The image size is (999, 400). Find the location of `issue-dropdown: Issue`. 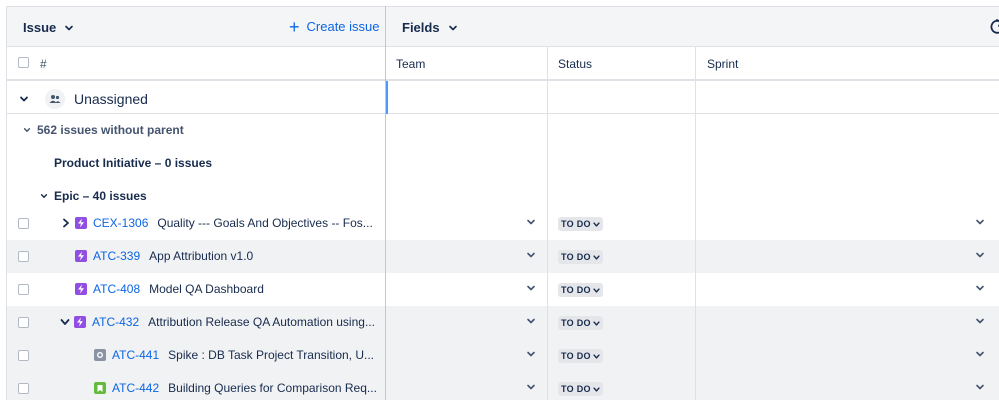

issue-dropdown: Issue is located at coordinates (48, 27).